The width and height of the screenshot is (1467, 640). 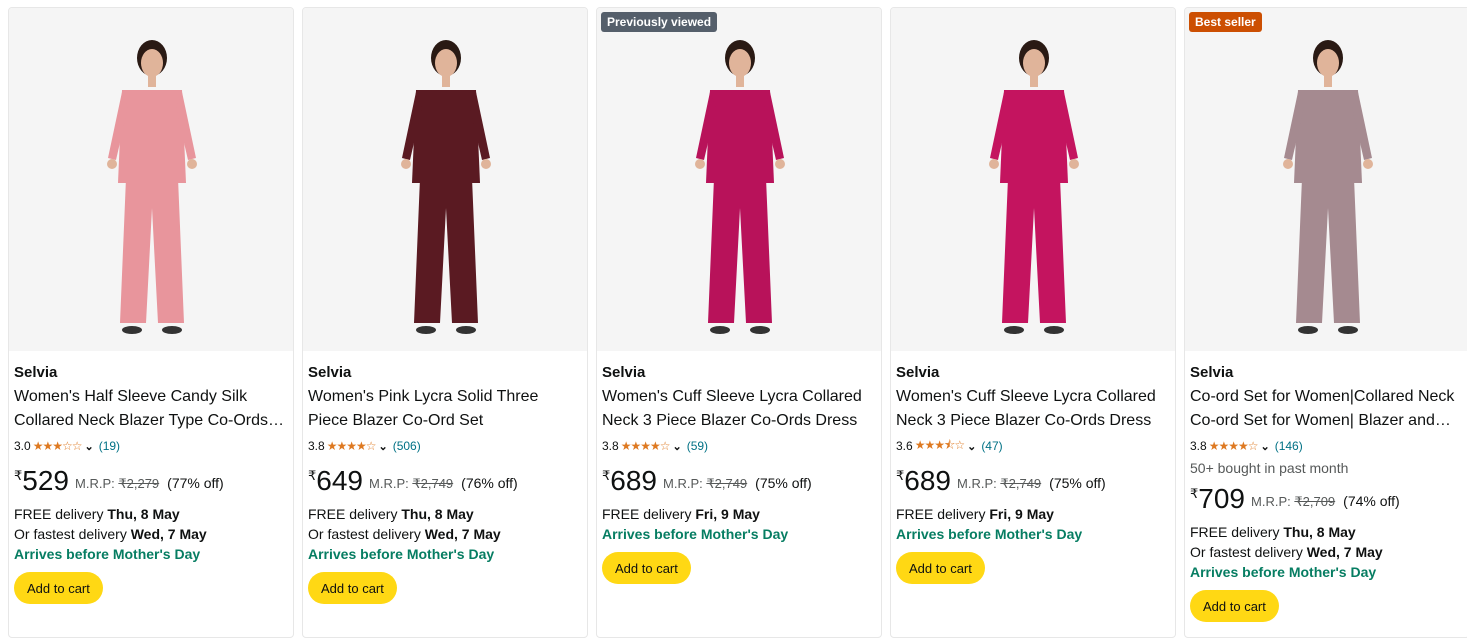 What do you see at coordinates (739, 446) in the screenshot?
I see `rating-row: 3.8 ★★★★☆ ⌄ (59)` at bounding box center [739, 446].